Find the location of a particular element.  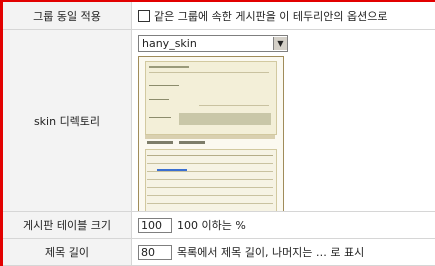

row-title-length: 제목 길이 80 목록에서 제목 길이, 나머지는 … 로 표시 is located at coordinates (219, 252).